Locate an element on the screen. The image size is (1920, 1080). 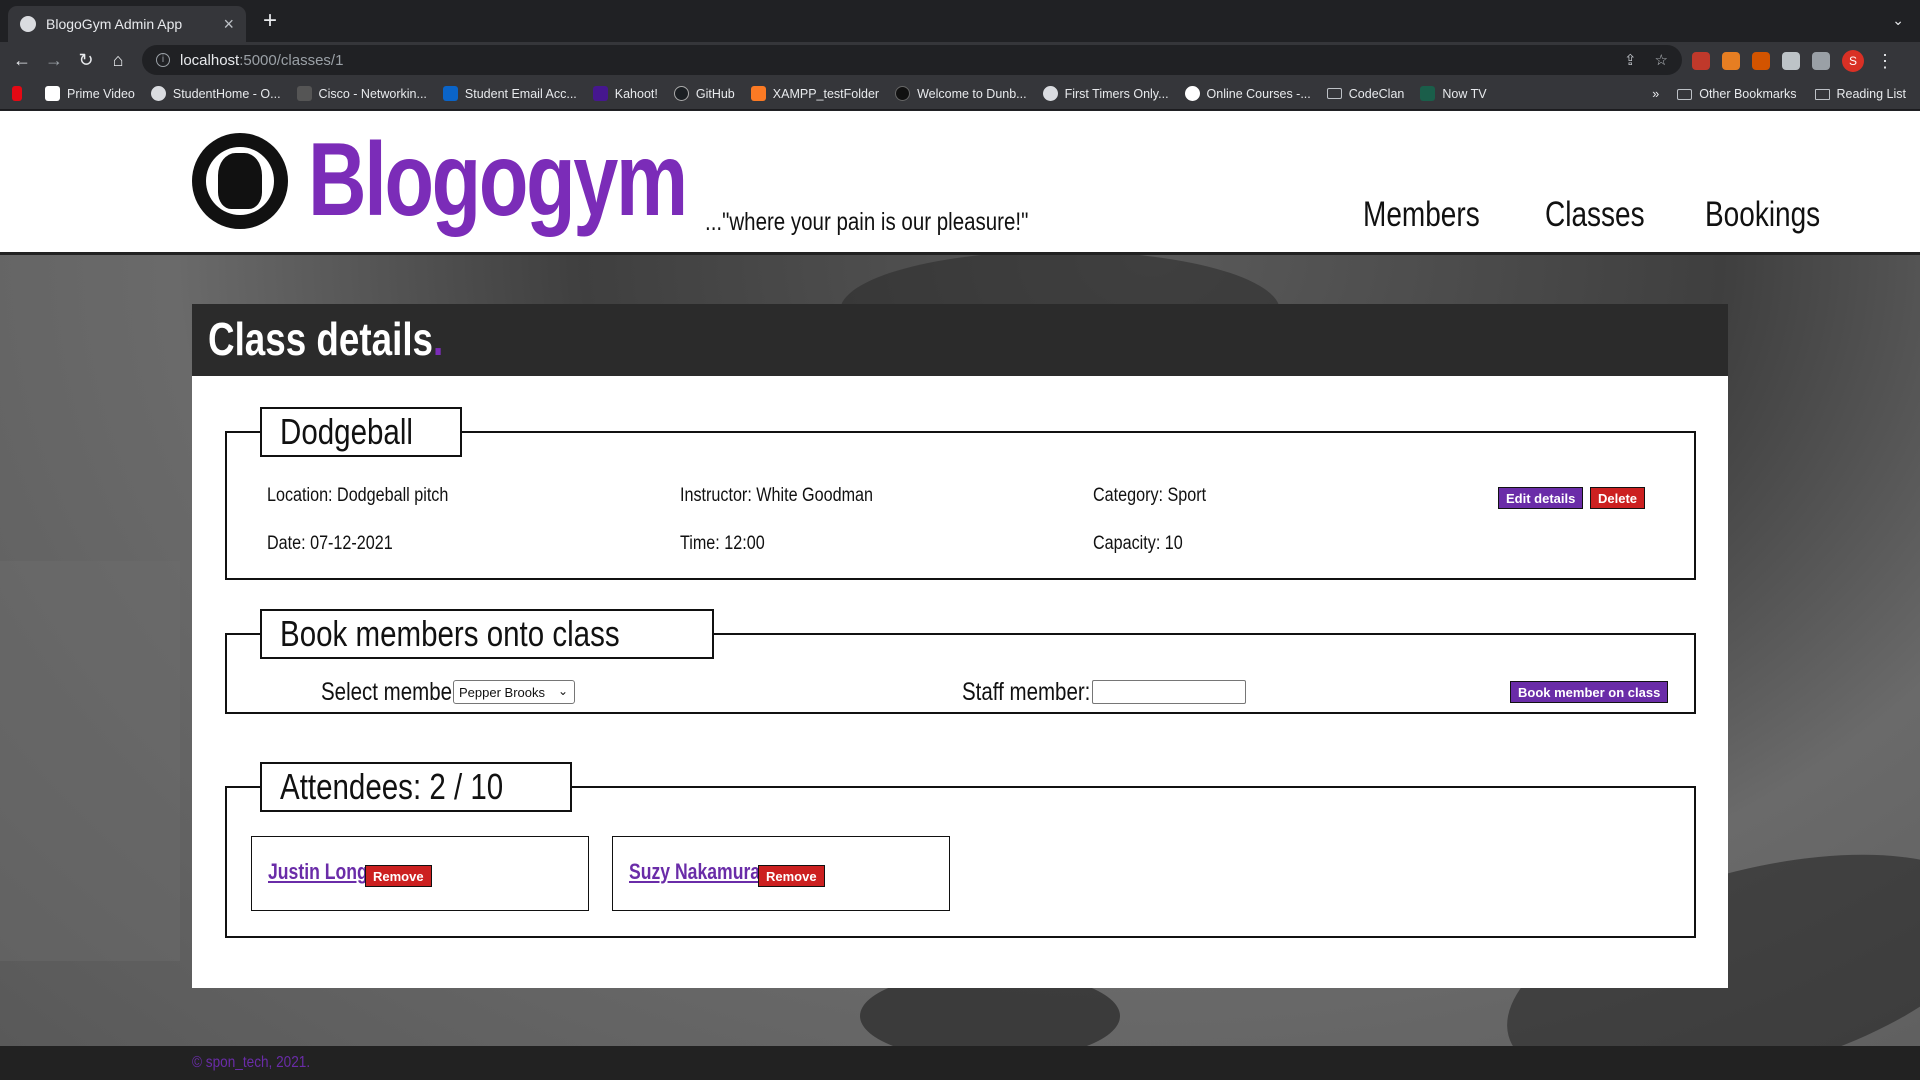
rss-icon is located at coordinates (1731, 61).